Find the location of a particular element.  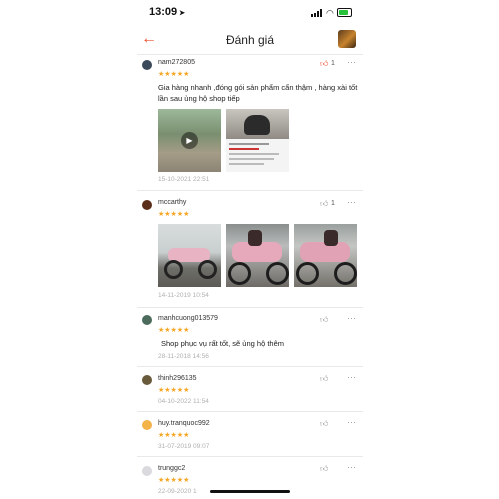

header: ← Đánh giá is located at coordinates (250, 41).